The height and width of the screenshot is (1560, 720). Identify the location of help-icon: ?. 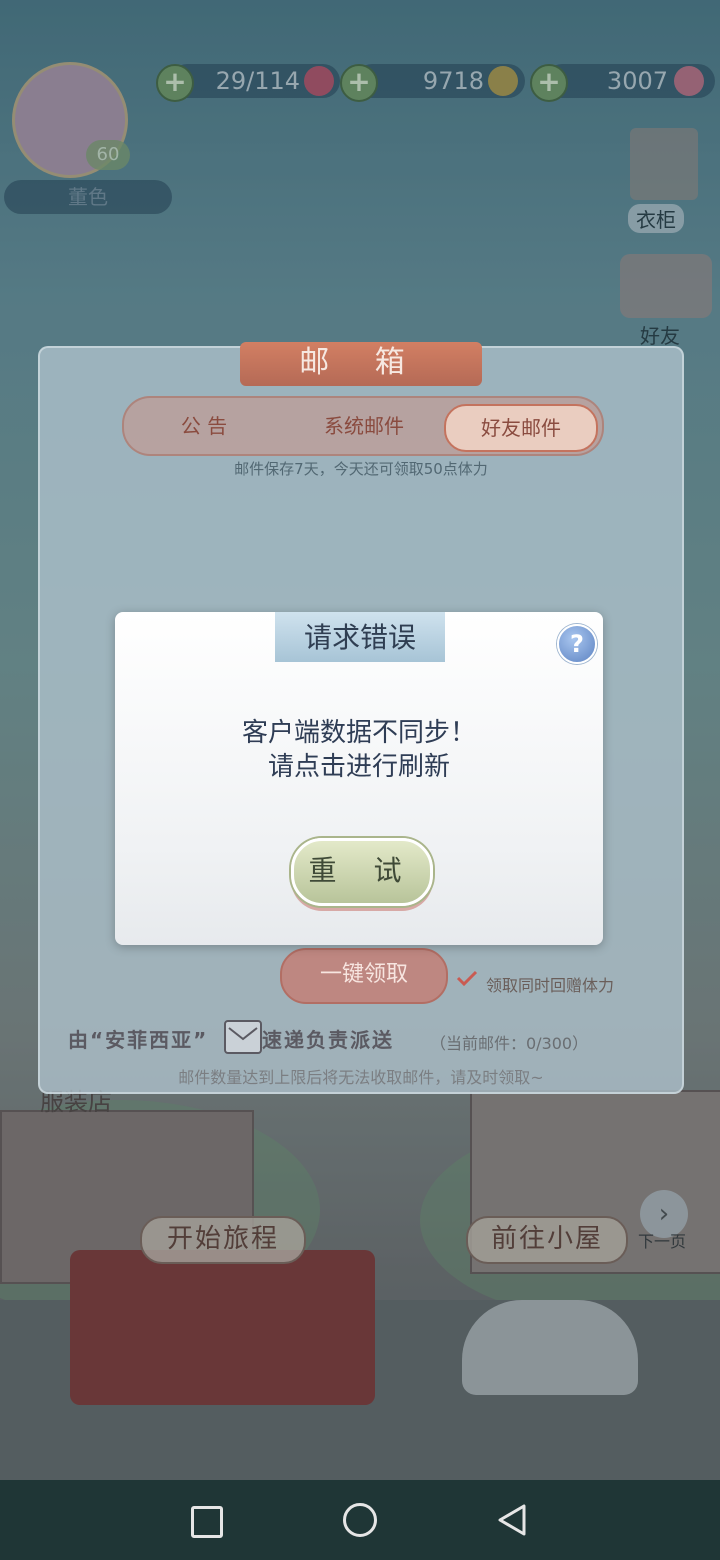
(577, 644).